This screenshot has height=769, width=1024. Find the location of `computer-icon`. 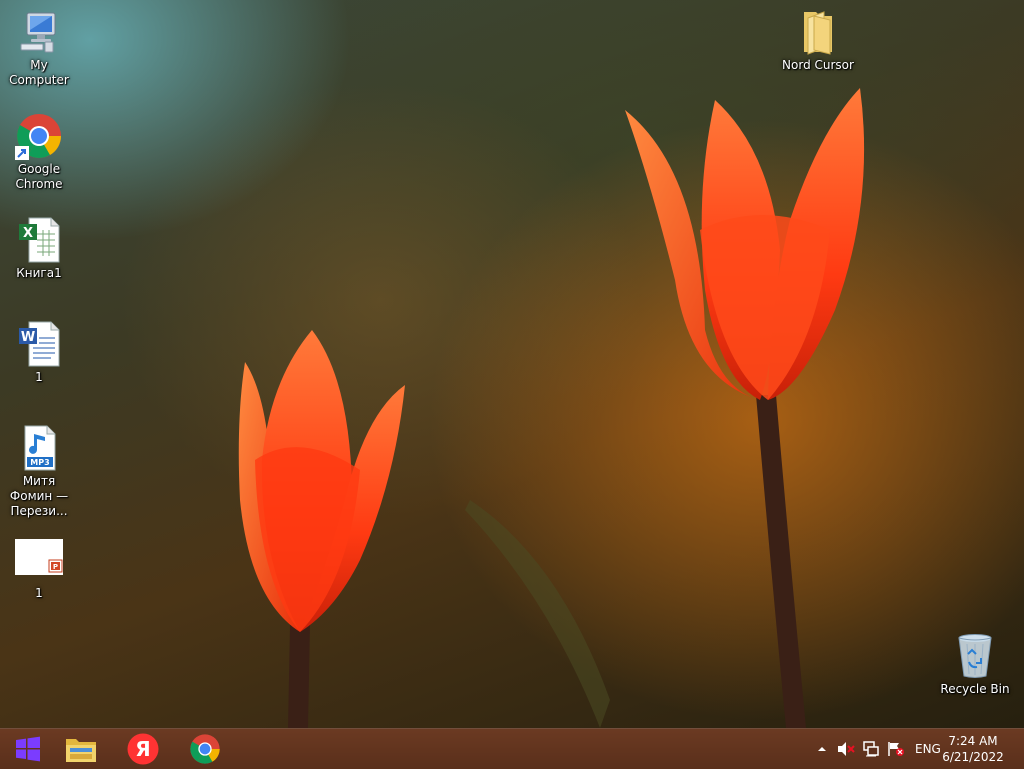

computer-icon is located at coordinates (39, 32).